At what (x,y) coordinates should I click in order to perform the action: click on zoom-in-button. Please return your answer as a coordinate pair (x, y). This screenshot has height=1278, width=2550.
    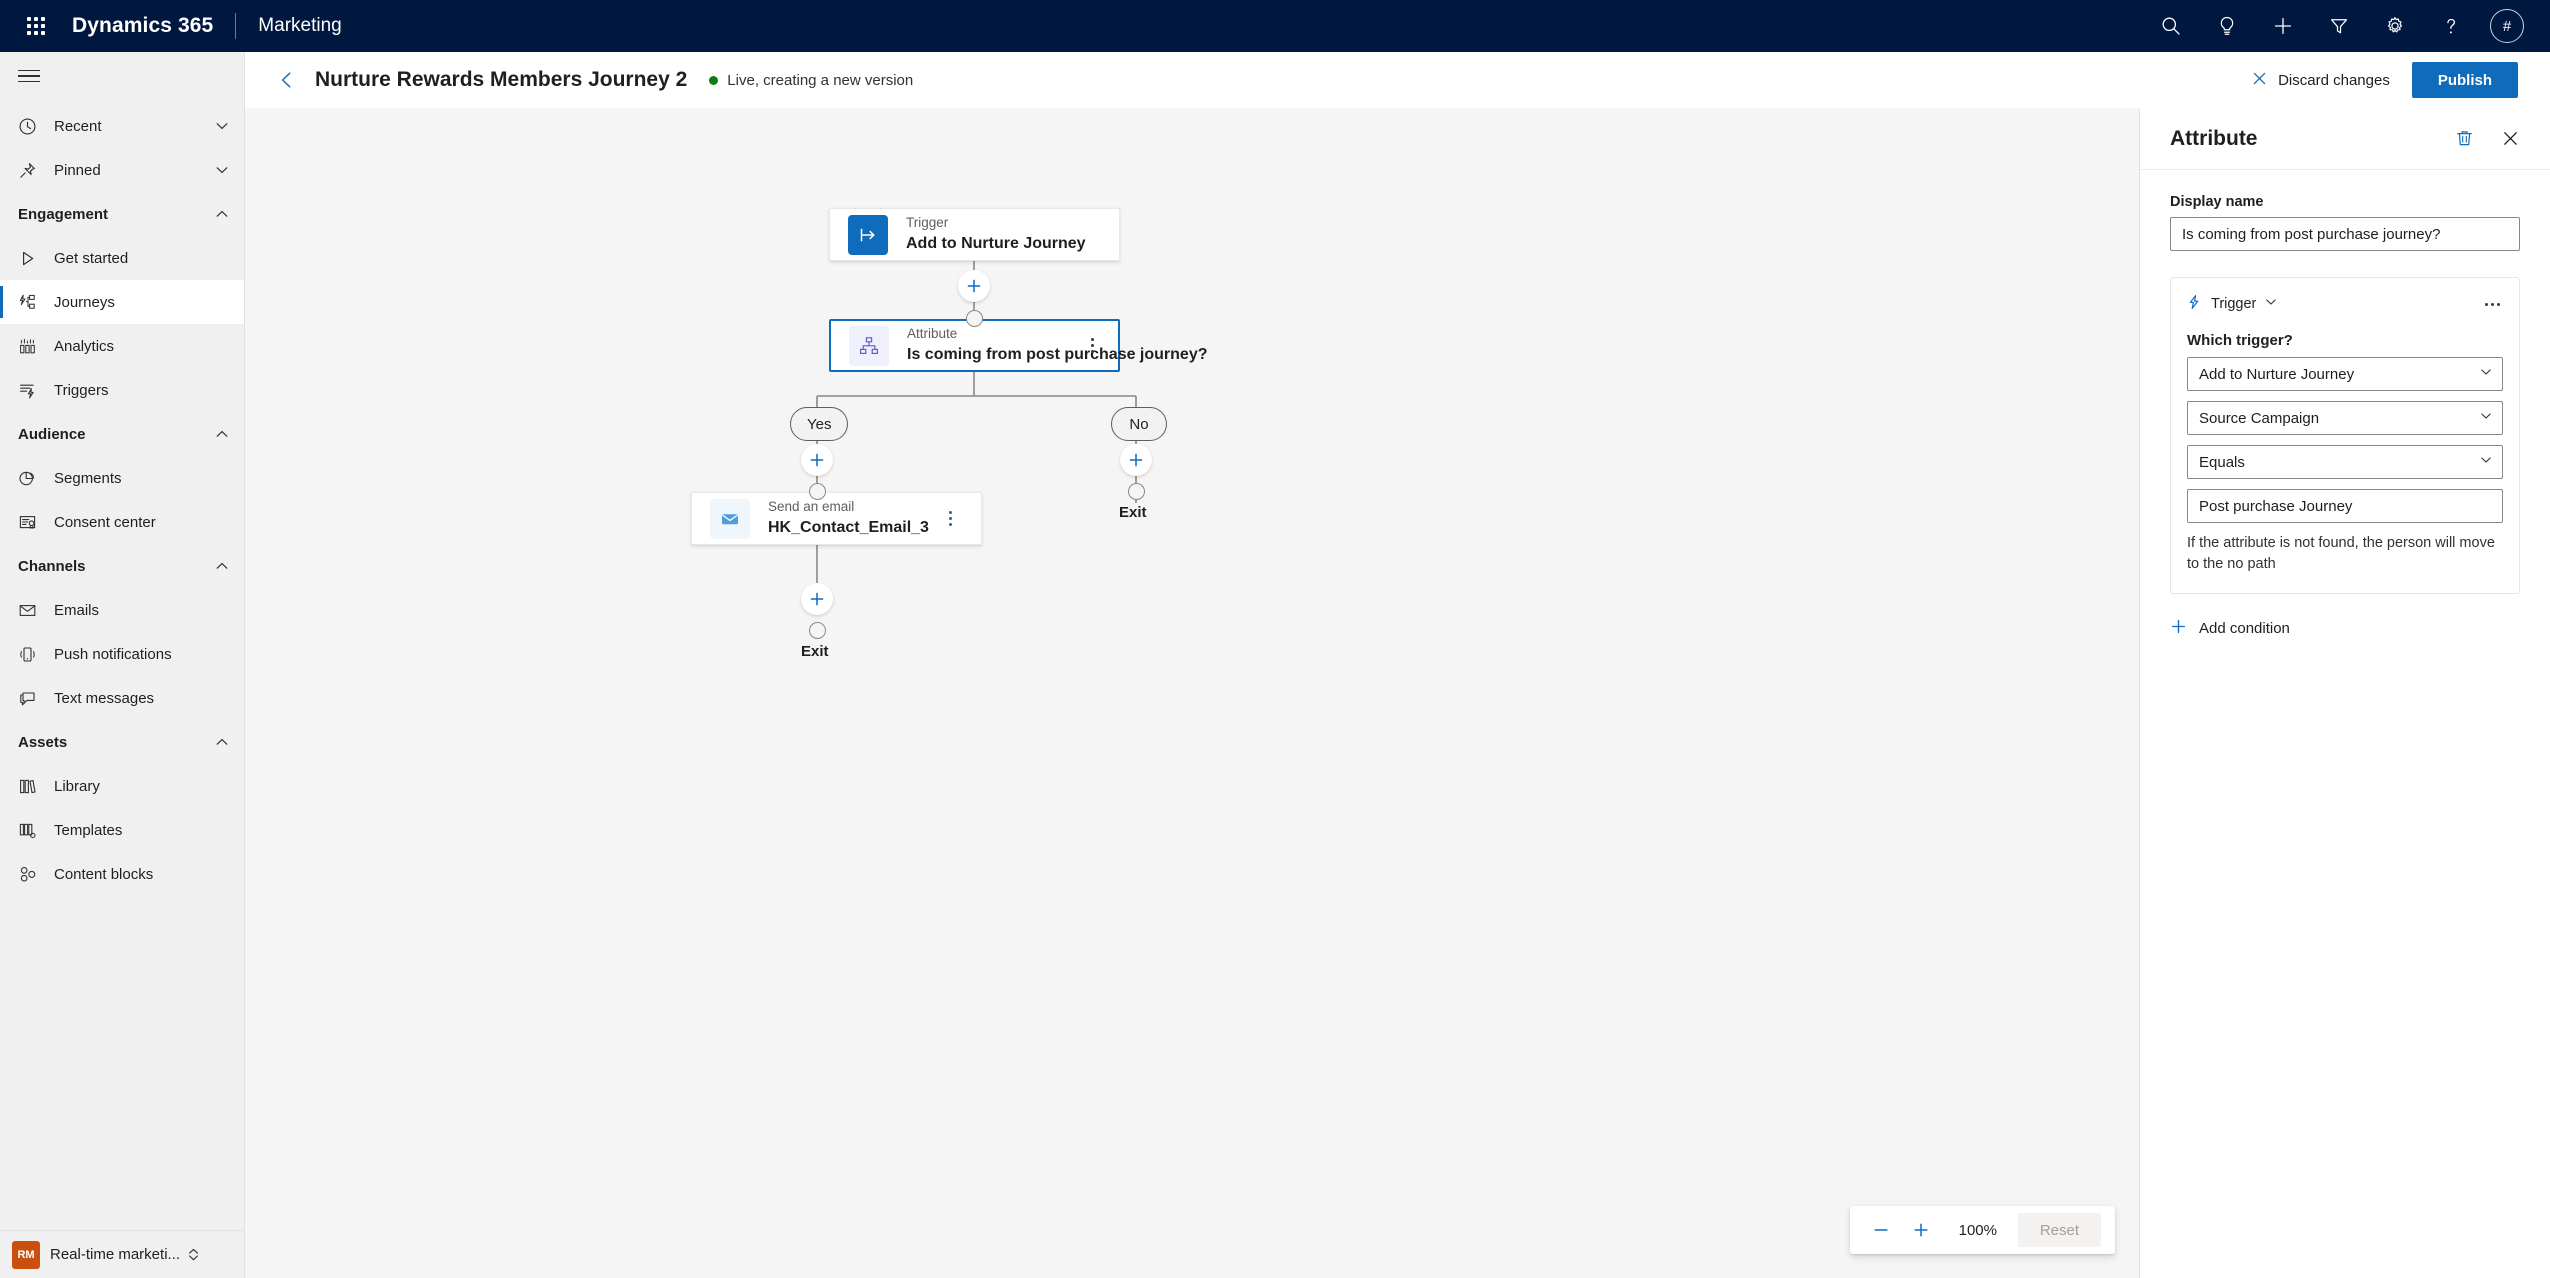
    Looking at the image, I should click on (1921, 1230).